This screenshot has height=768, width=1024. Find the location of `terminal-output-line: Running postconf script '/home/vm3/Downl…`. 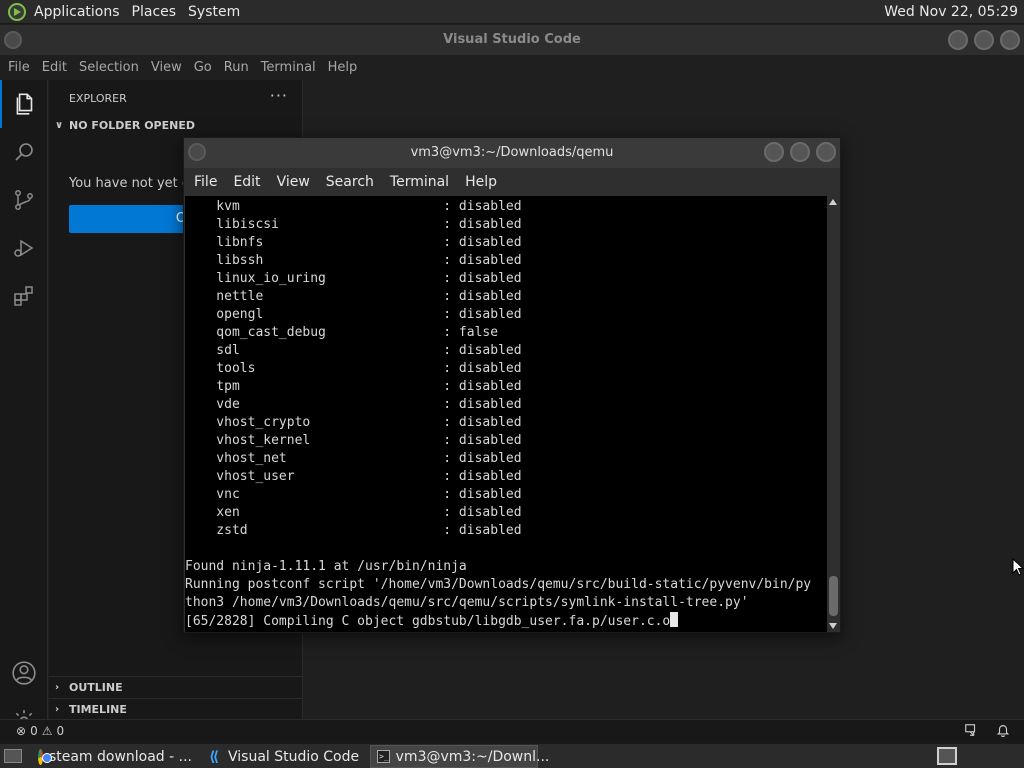

terminal-output-line: Running postconf script '/home/vm3/Downl… is located at coordinates (498, 584).